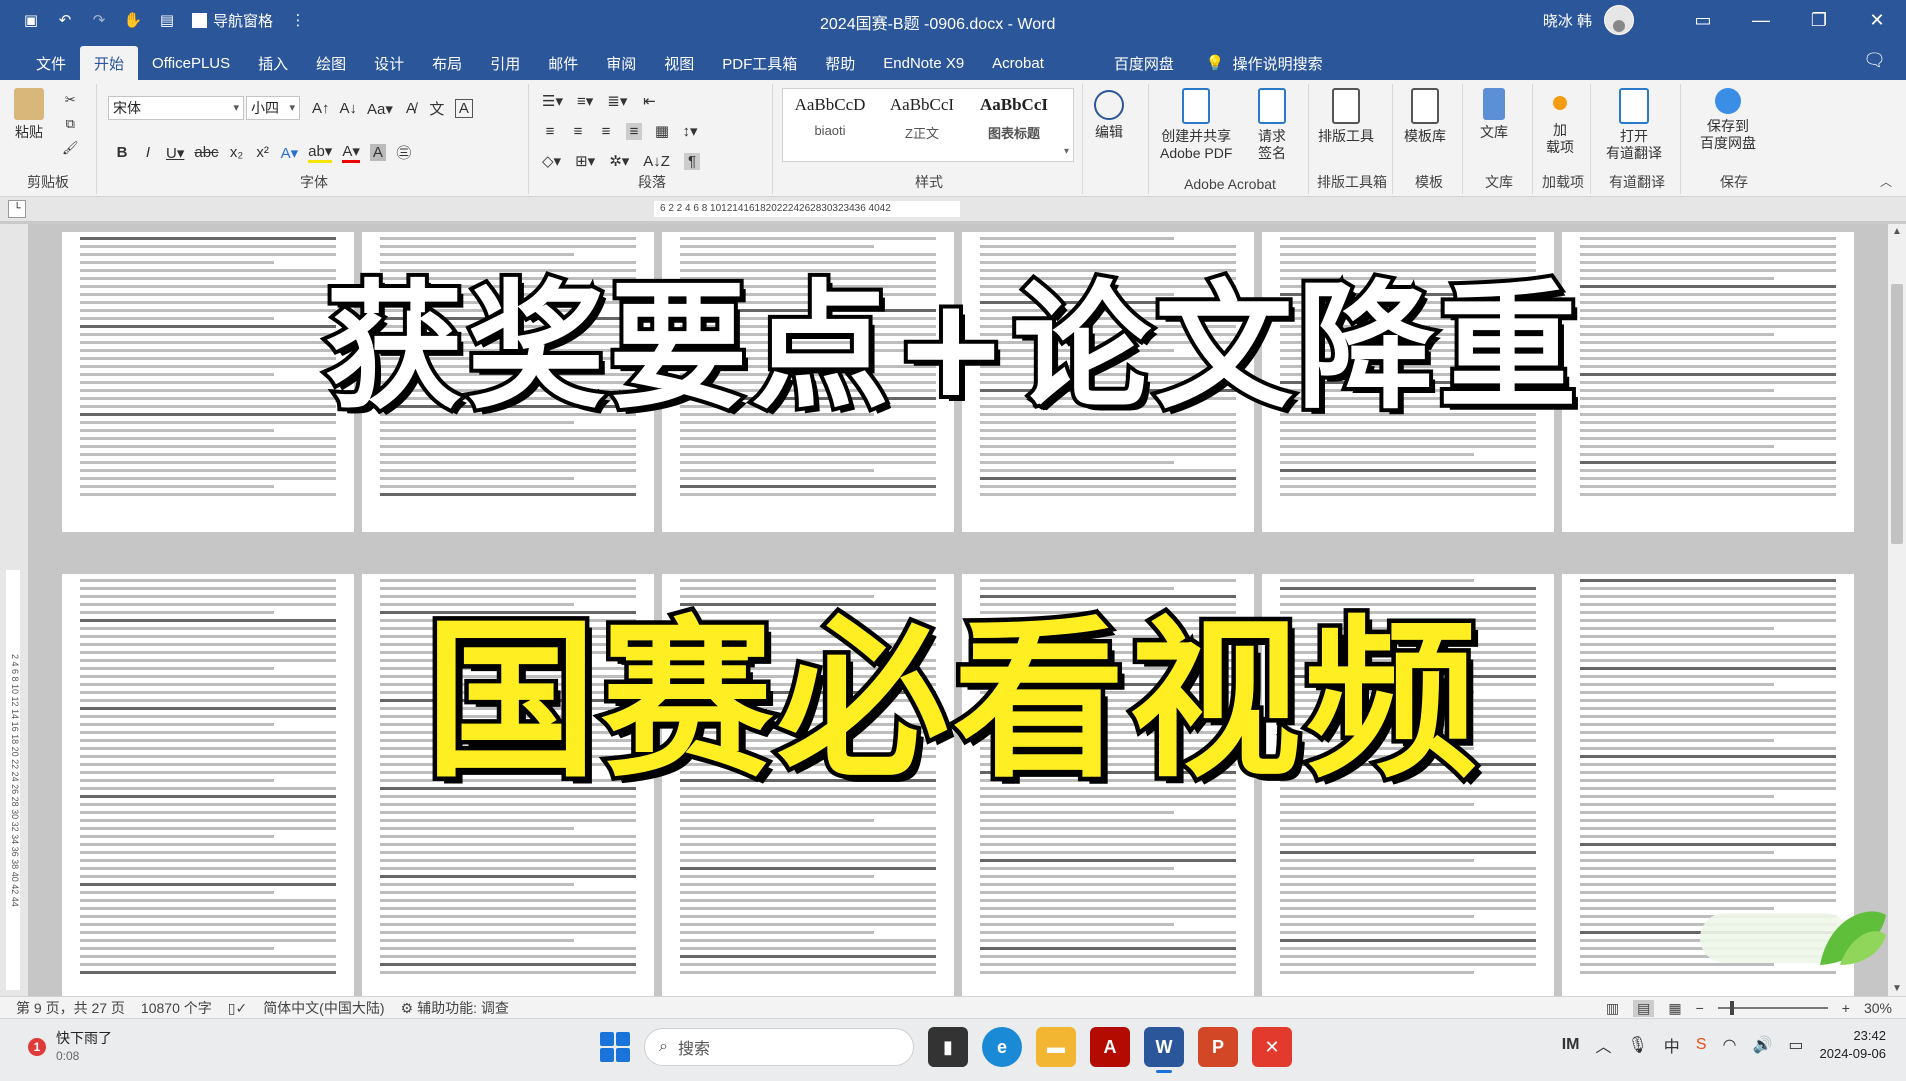 The image size is (1906, 1081). Describe the element at coordinates (505, 63) in the screenshot. I see `tab-references: 引用` at that location.